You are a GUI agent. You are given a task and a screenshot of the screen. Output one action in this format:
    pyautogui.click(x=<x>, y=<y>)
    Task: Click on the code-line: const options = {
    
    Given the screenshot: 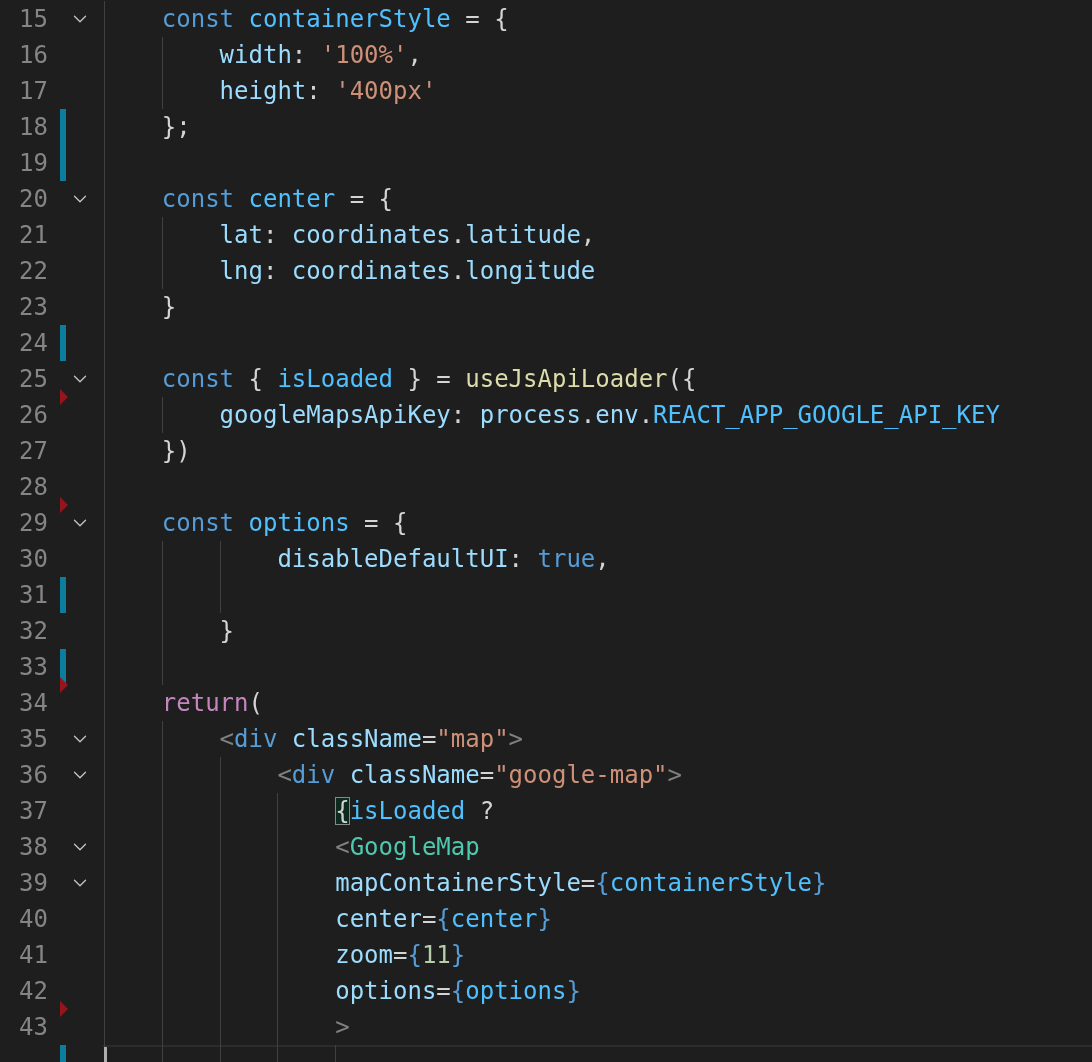 What is the action you would take?
    pyautogui.click(x=284, y=523)
    